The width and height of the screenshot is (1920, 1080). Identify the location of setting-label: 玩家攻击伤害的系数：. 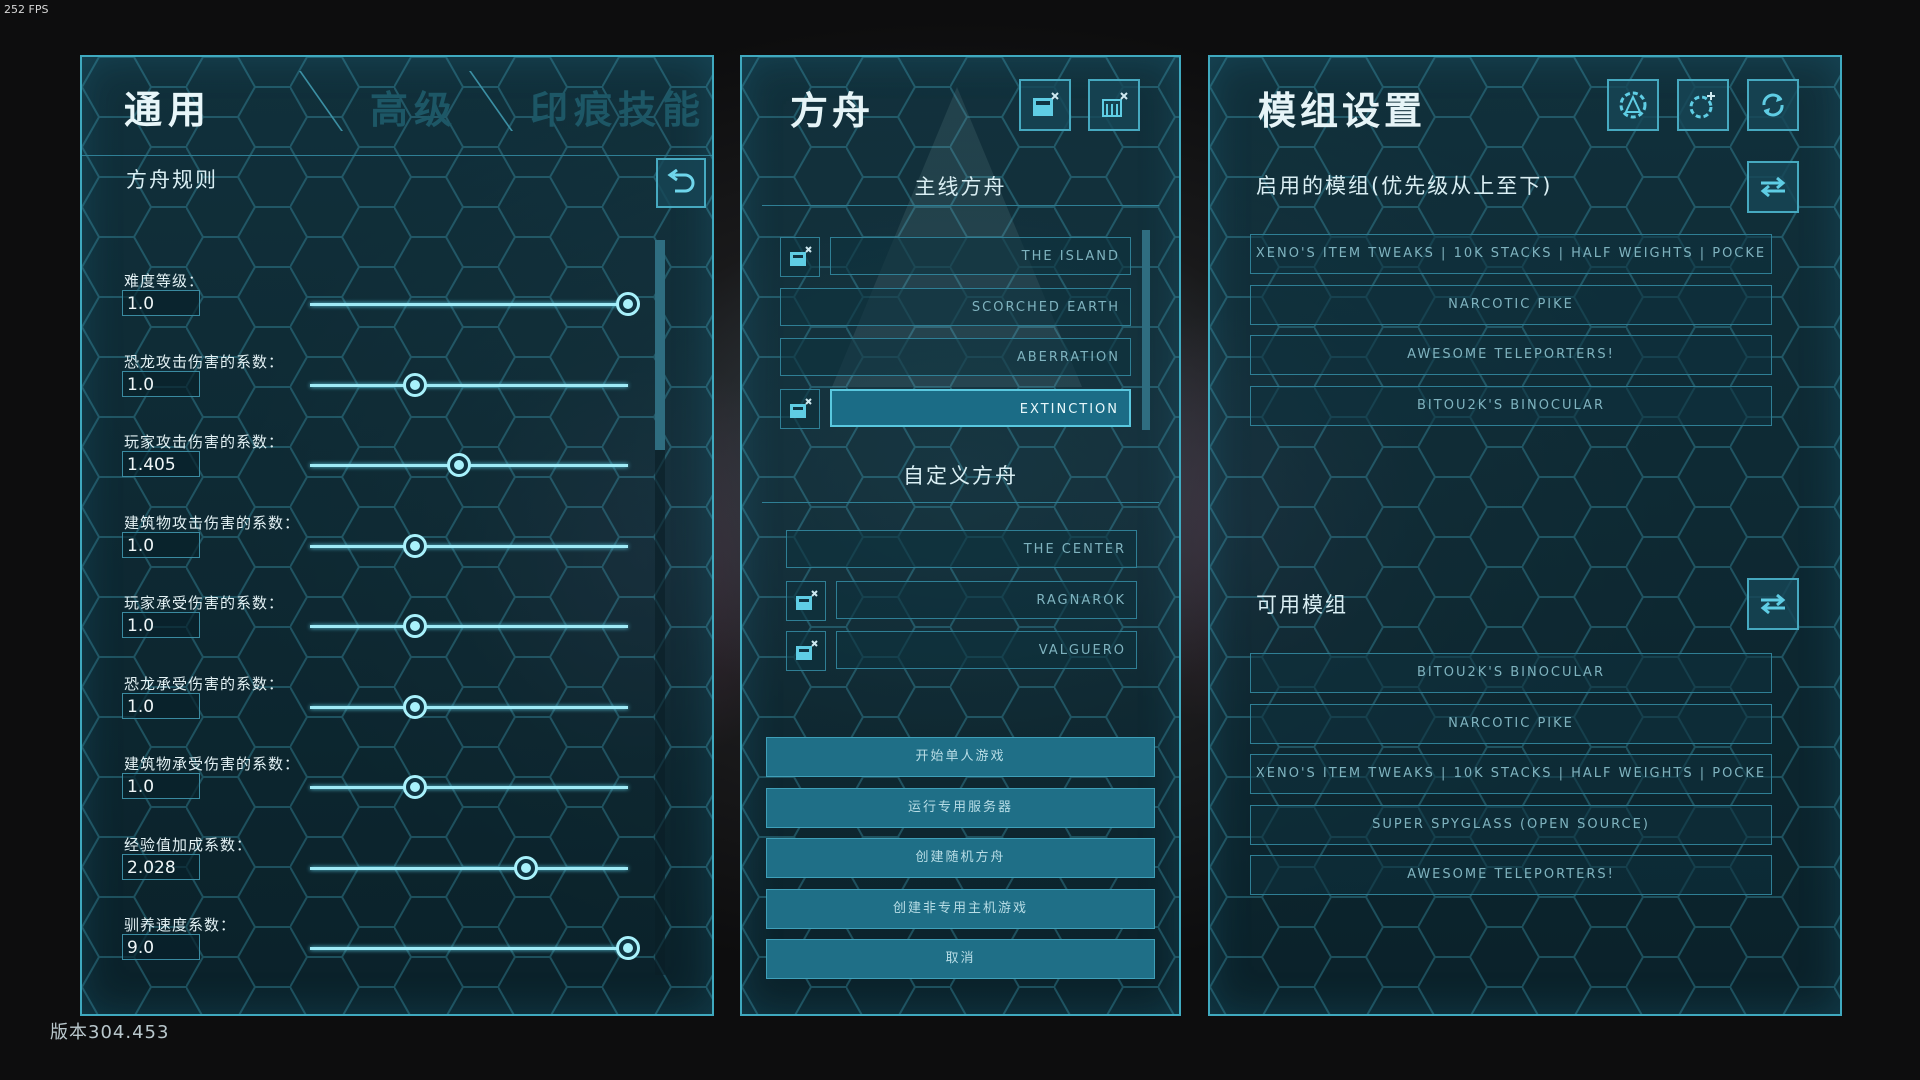
(204, 442).